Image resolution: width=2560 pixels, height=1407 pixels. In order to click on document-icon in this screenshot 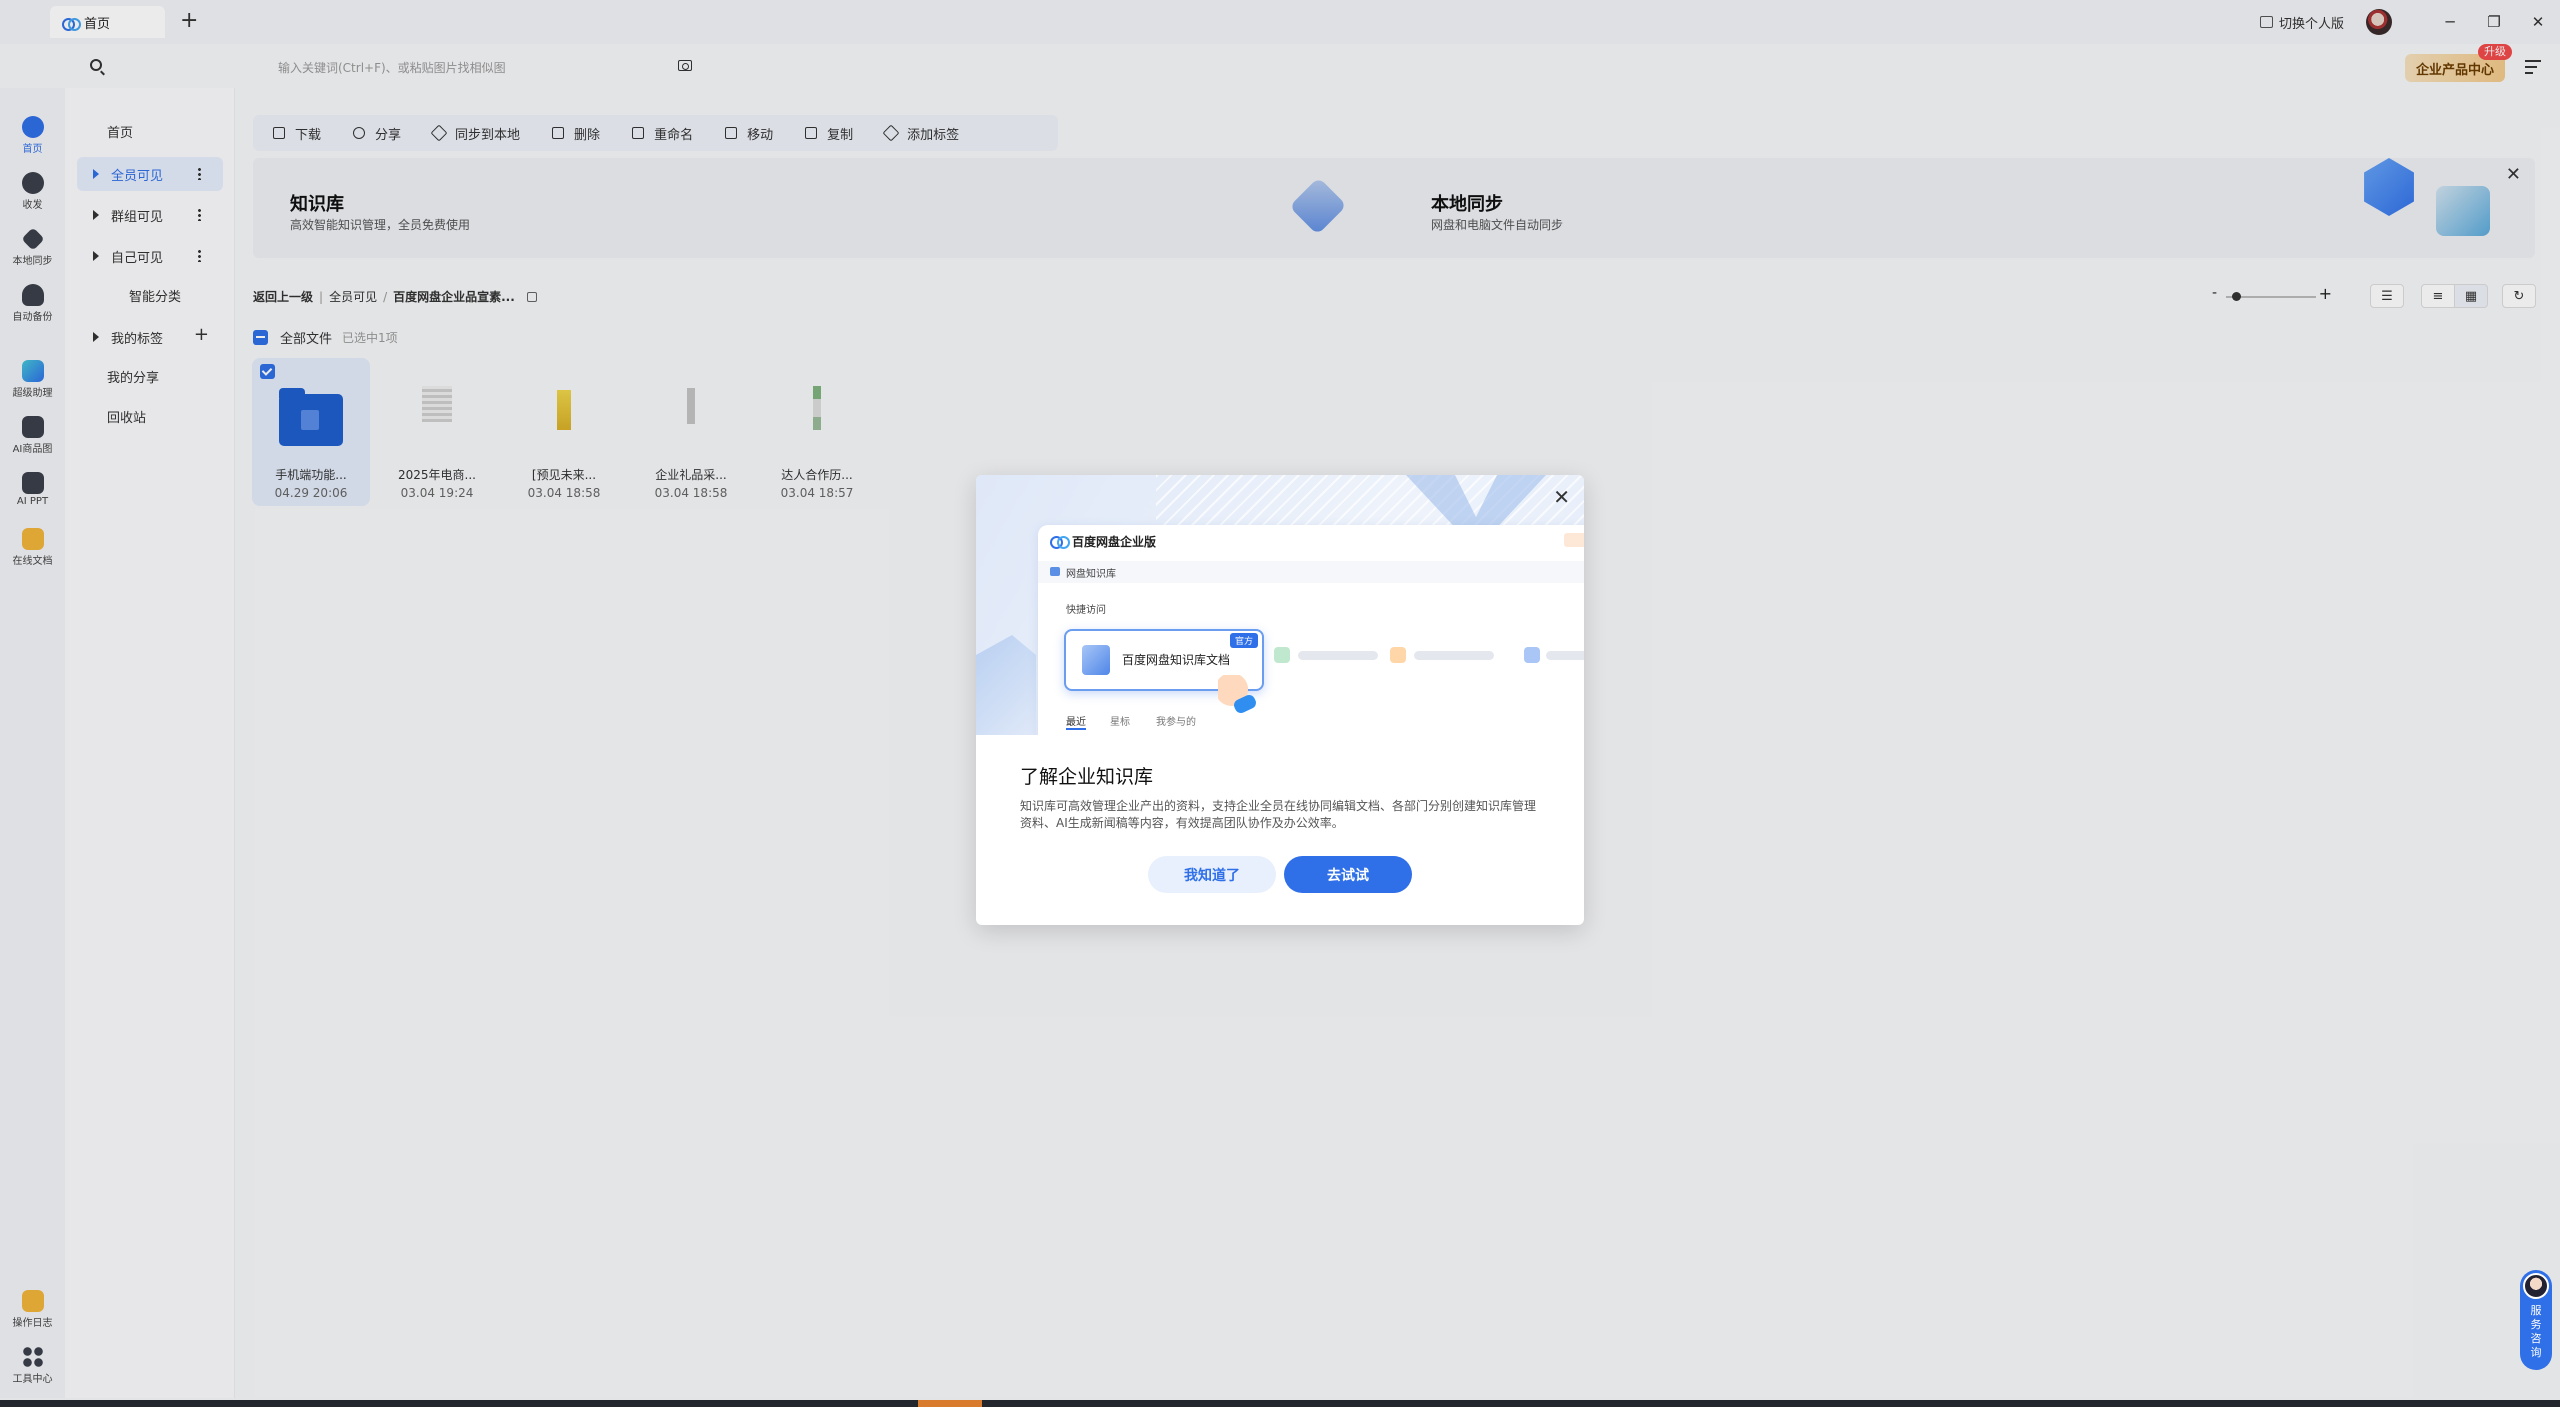, I will do `click(1096, 660)`.